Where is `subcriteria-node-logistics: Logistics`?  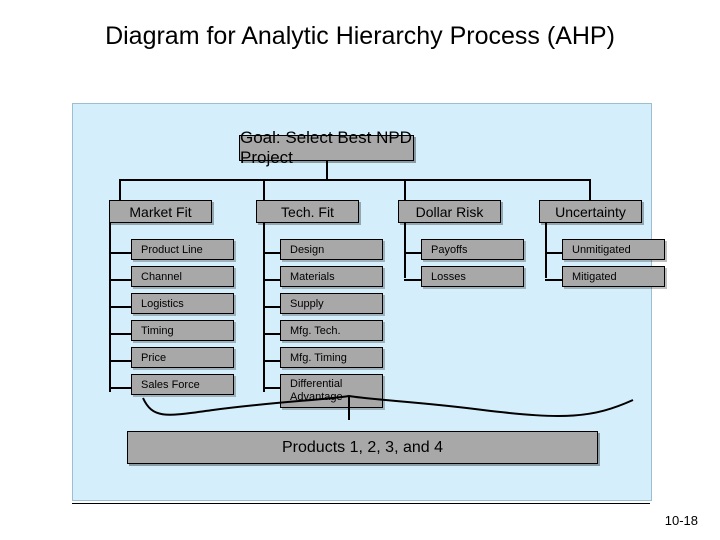
subcriteria-node-logistics: Logistics is located at coordinates (182, 303).